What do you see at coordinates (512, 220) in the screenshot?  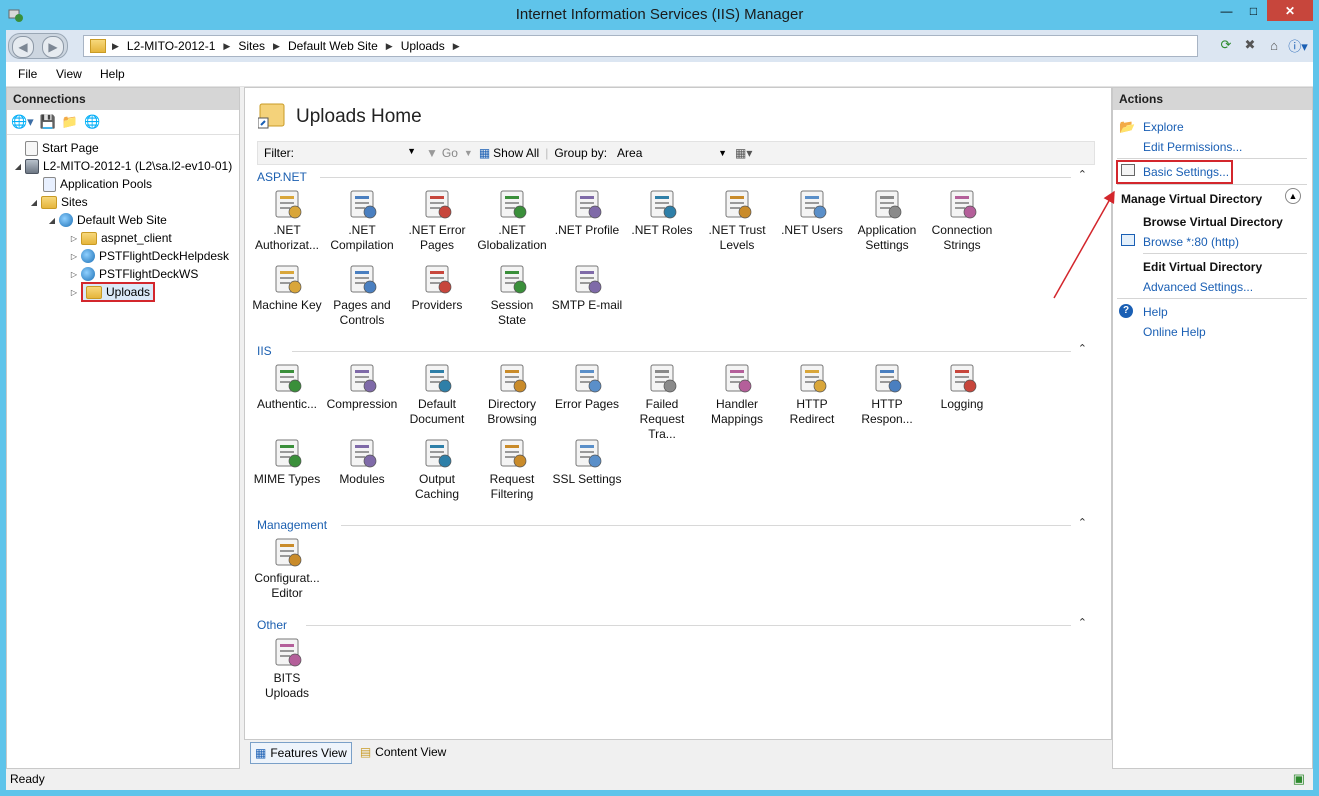 I see `feature-net-globalization: .NET Globalization` at bounding box center [512, 220].